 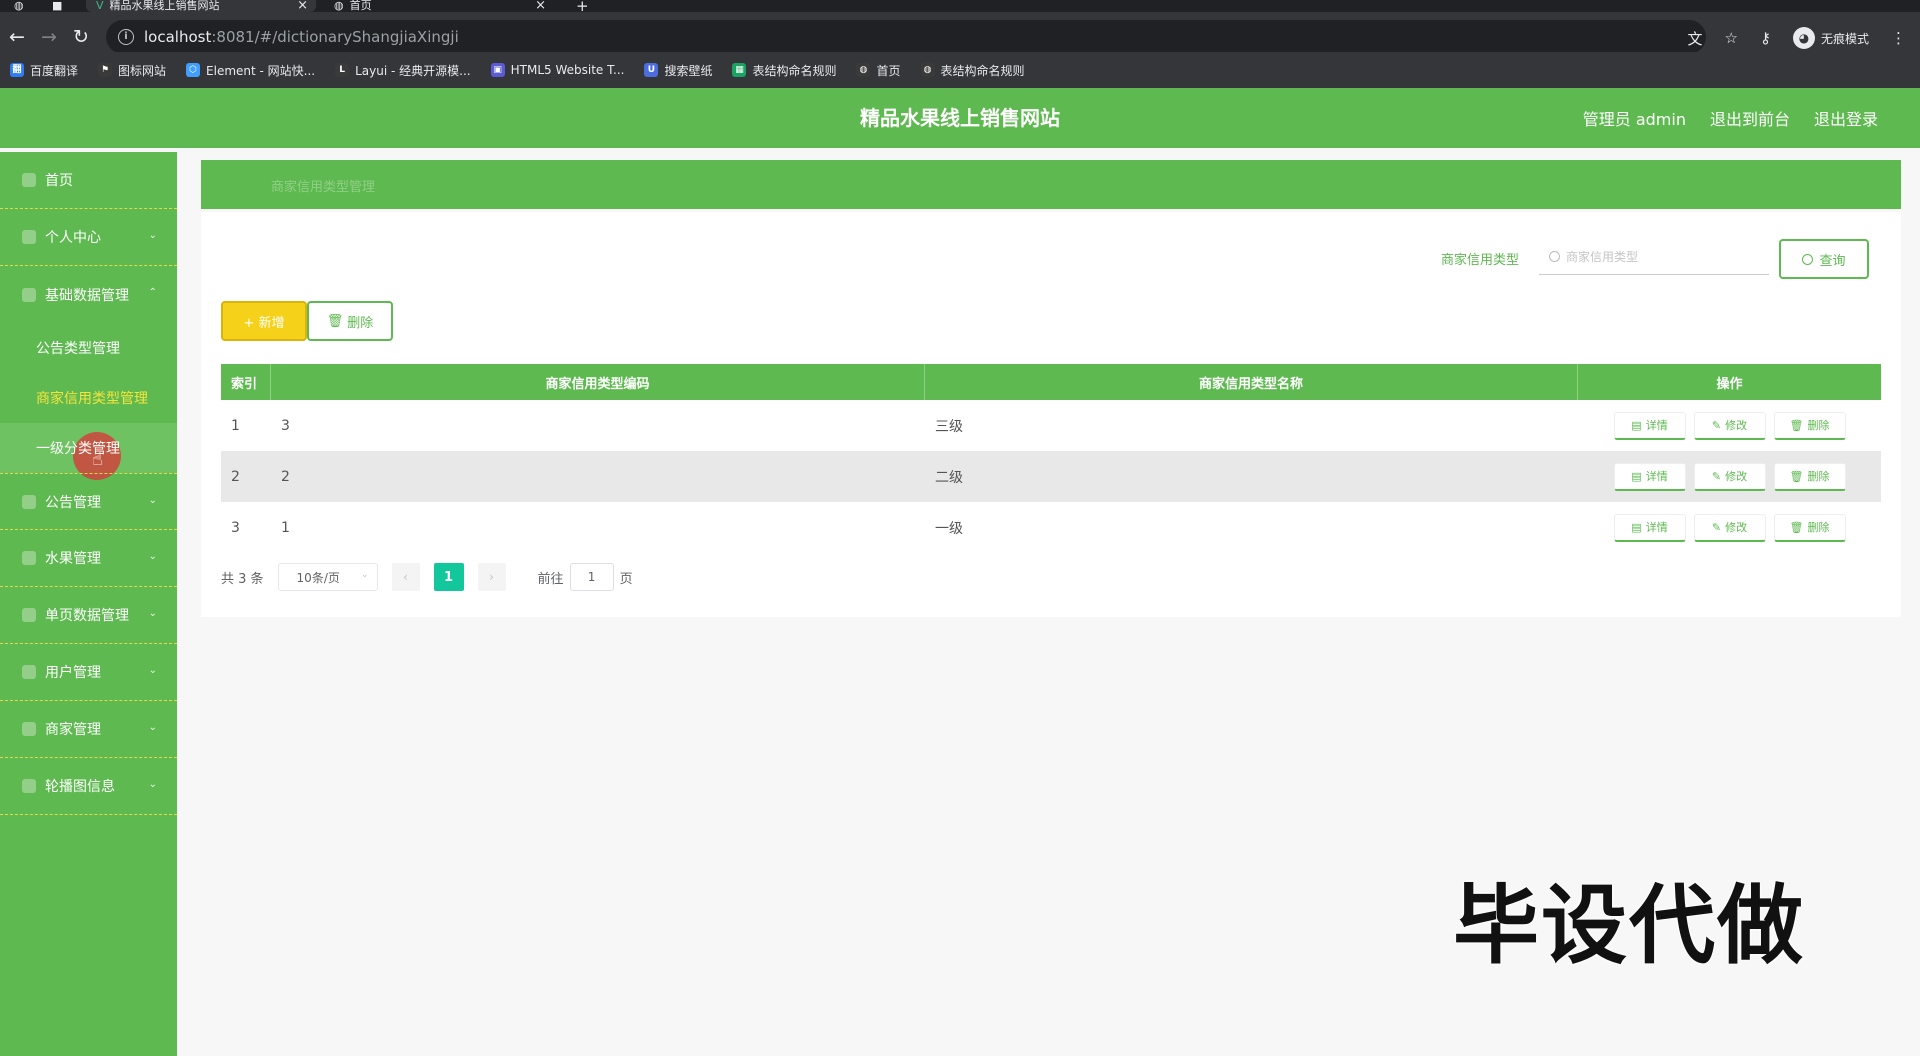 I want to click on search-field, so click(x=1654, y=257).